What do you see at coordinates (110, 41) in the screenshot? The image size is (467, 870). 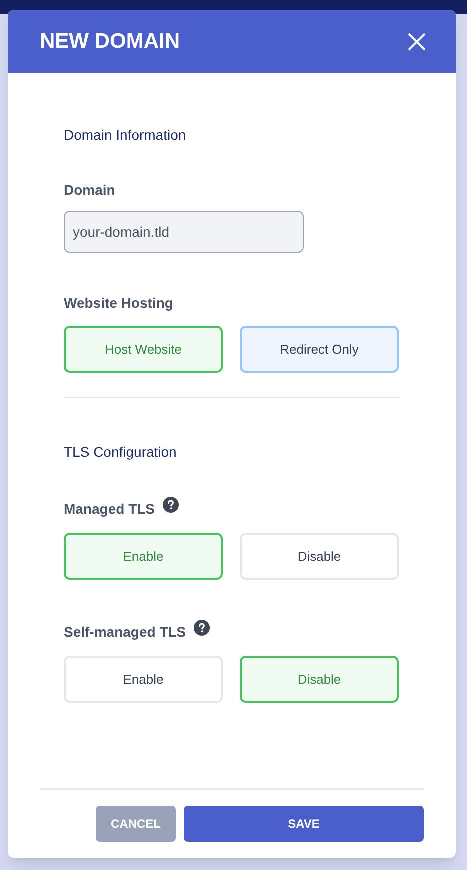 I see `dialog-title: NEW DOMAIN` at bounding box center [110, 41].